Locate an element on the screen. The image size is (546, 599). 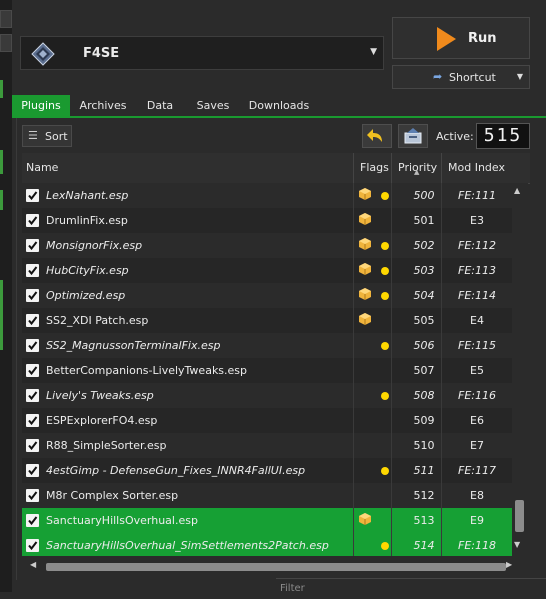
table-row: Optimized.esp 504 FE:114 is located at coordinates (267, 295).